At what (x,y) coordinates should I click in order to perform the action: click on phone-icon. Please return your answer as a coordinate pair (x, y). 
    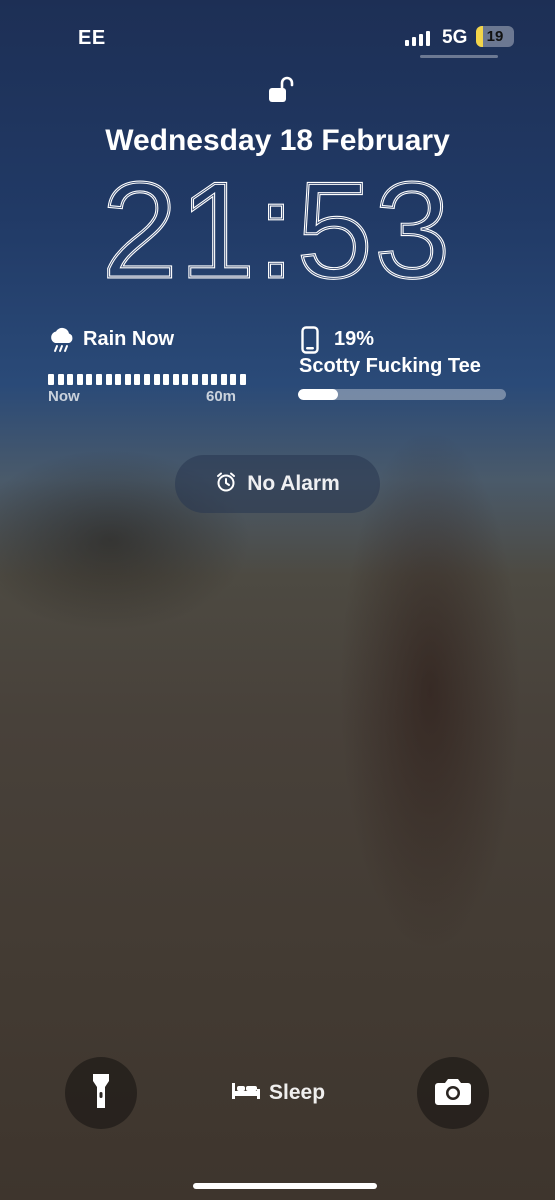
    Looking at the image, I should click on (310, 340).